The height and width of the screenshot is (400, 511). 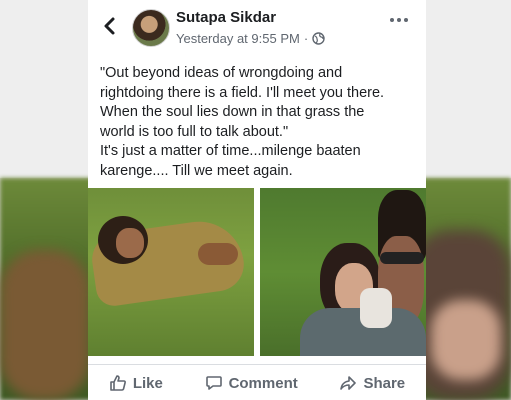 What do you see at coordinates (221, 73) in the screenshot?
I see `post-text-line: "Out beyond ideas of wrongdoing and` at bounding box center [221, 73].